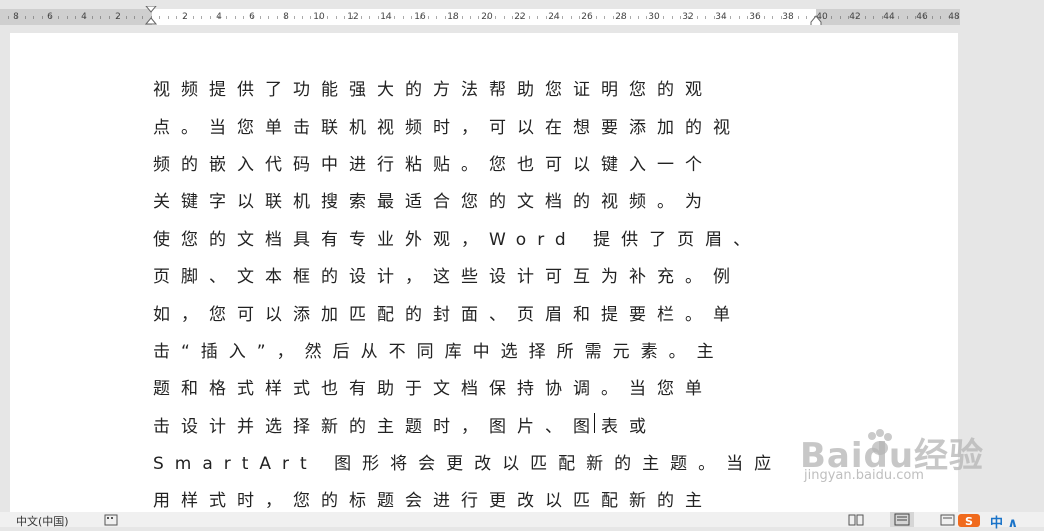 The width and height of the screenshot is (1044, 531). I want to click on text-line: 关键字以联机搜索最适合您的文档的视频。为, so click(483, 202).